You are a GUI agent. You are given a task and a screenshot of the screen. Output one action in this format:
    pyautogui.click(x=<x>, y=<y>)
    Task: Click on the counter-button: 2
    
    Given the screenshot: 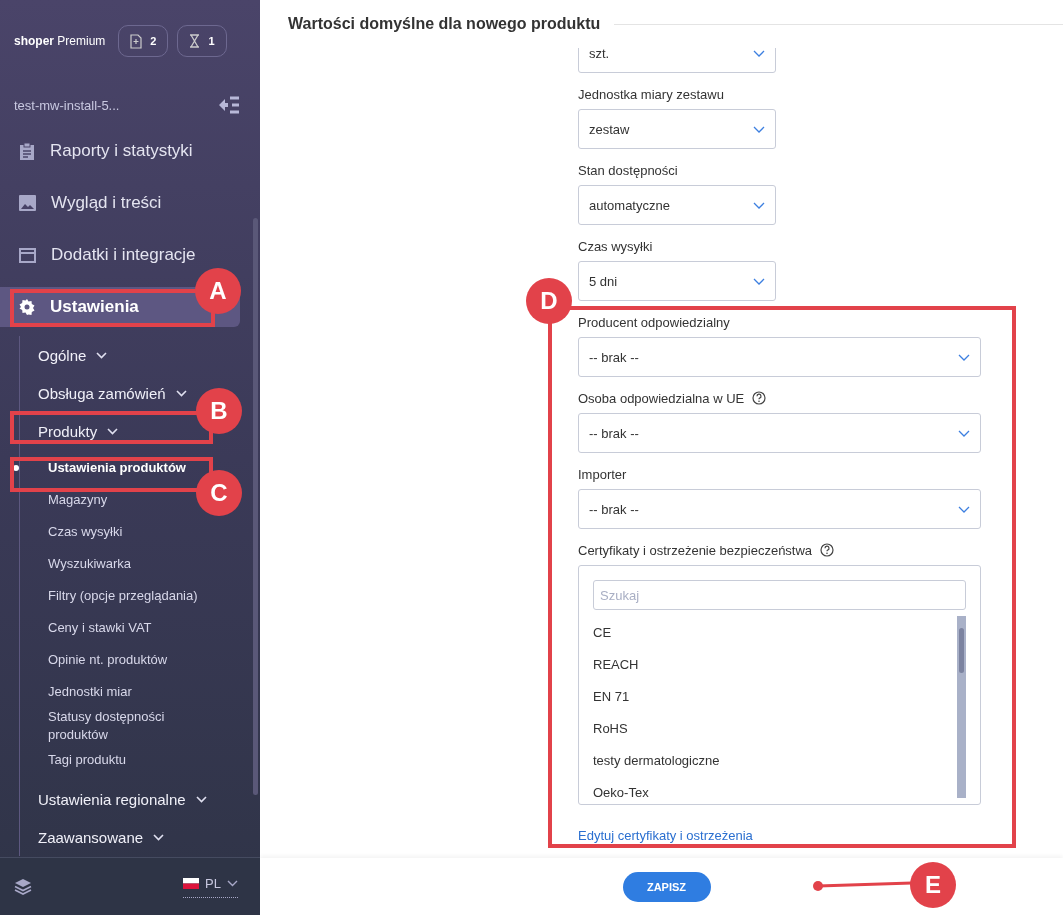 What is the action you would take?
    pyautogui.click(x=143, y=41)
    